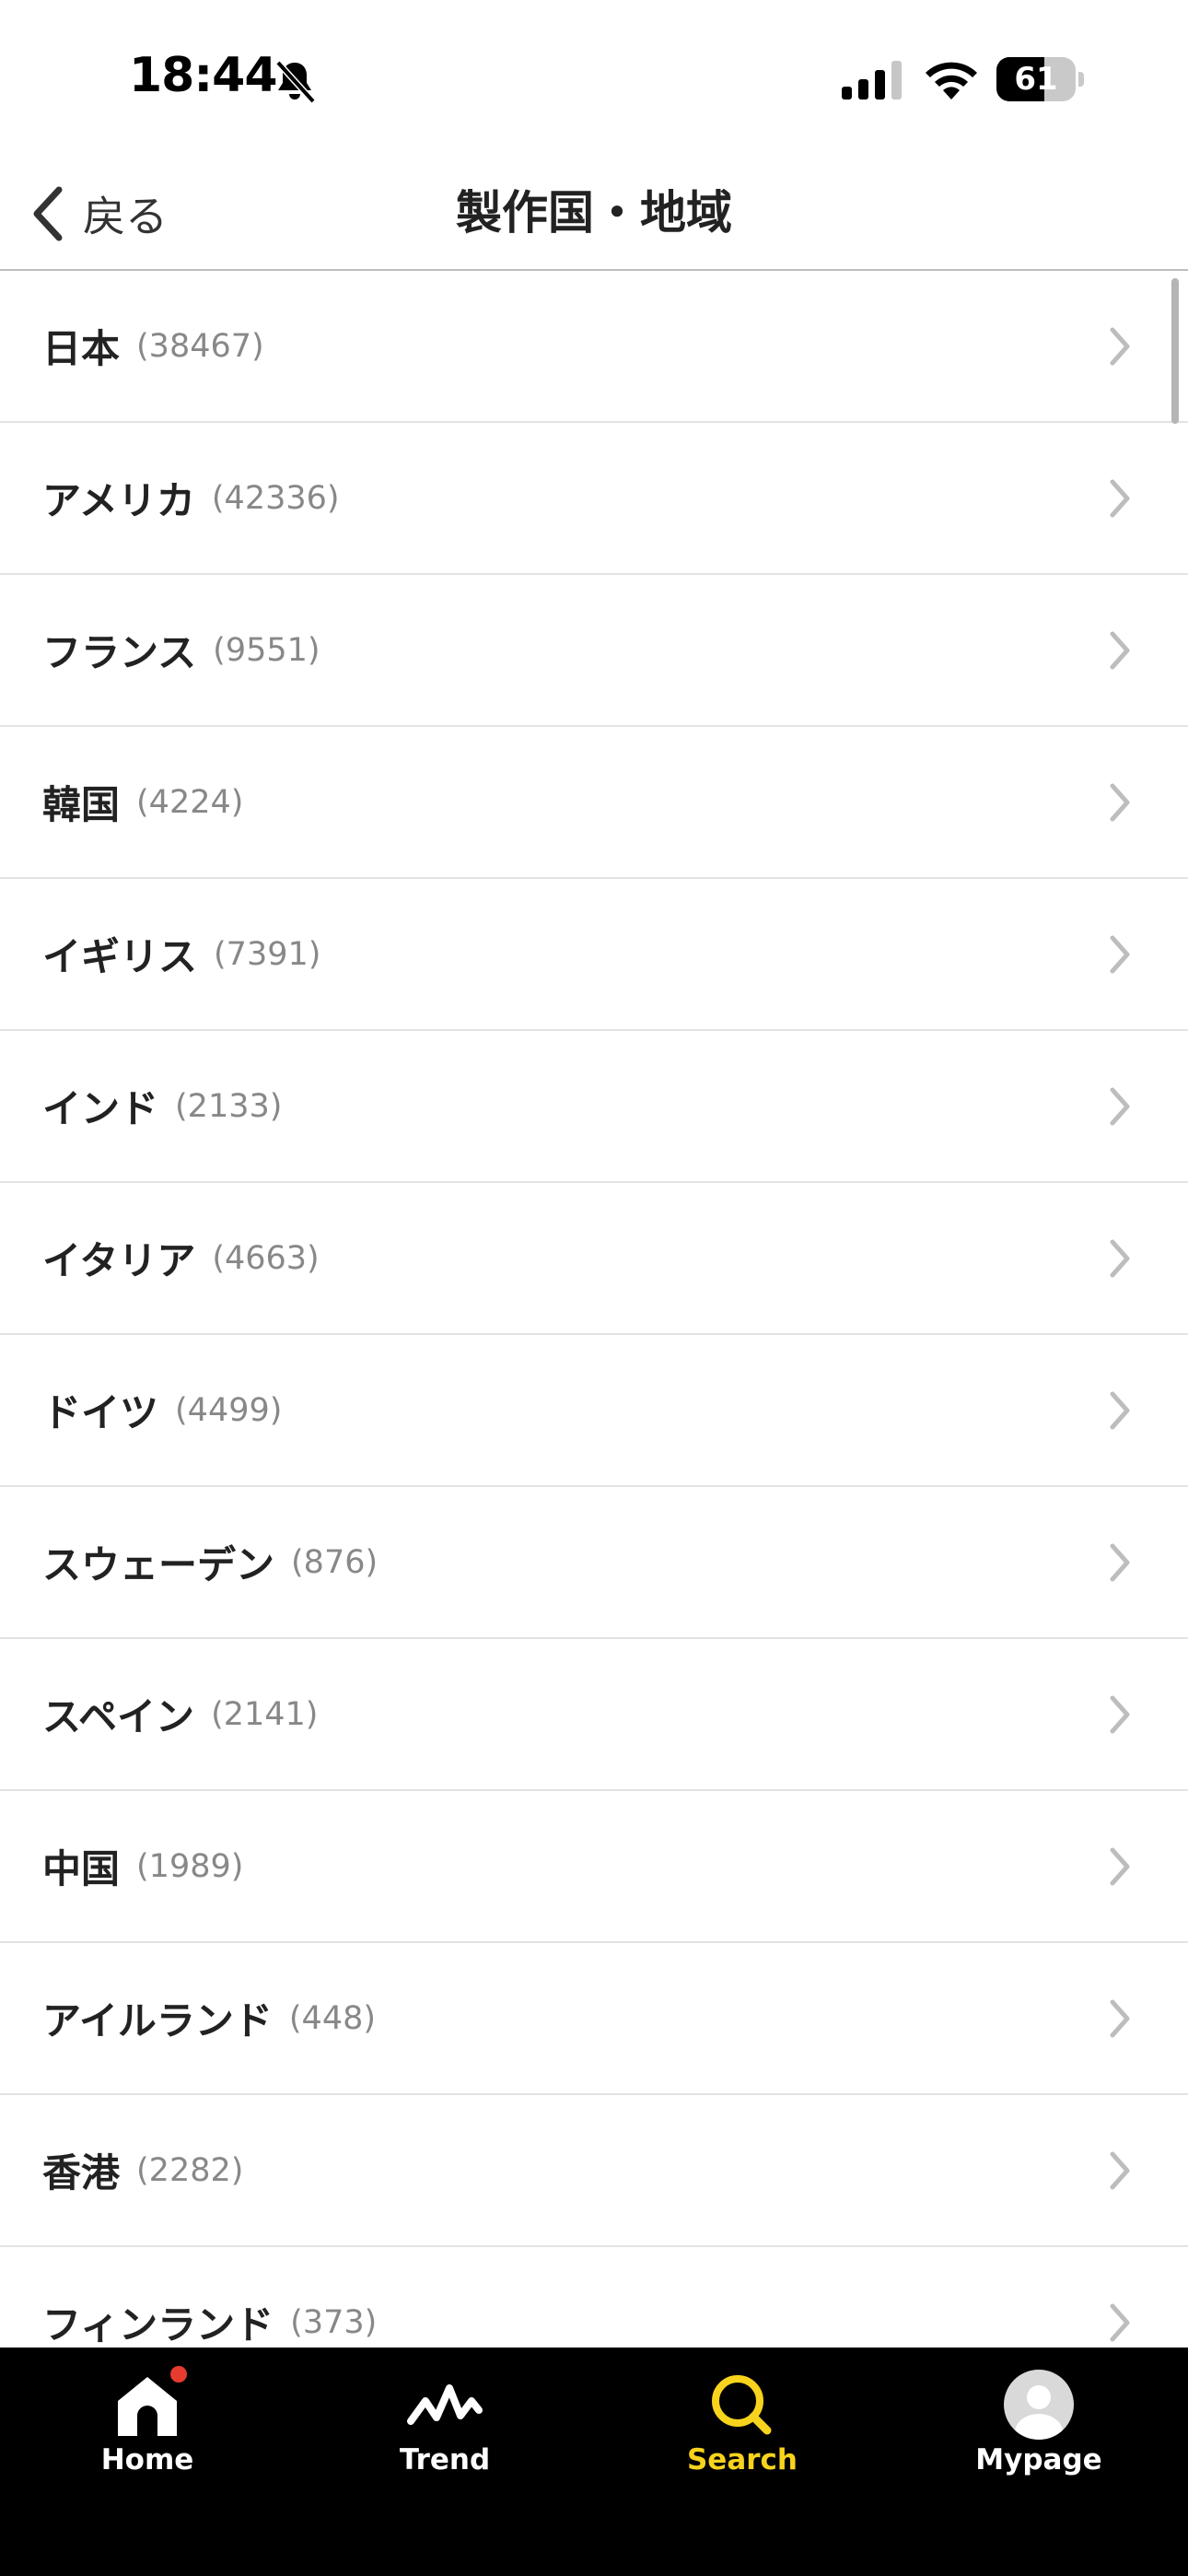  I want to click on list-item: インド (2133), so click(594, 1107).